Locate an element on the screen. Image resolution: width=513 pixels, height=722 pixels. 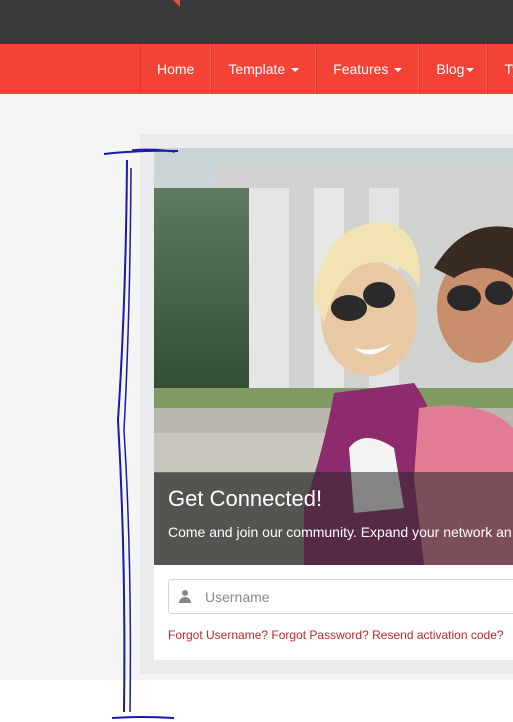
nav-item-label: Blog is located at coordinates (450, 69).